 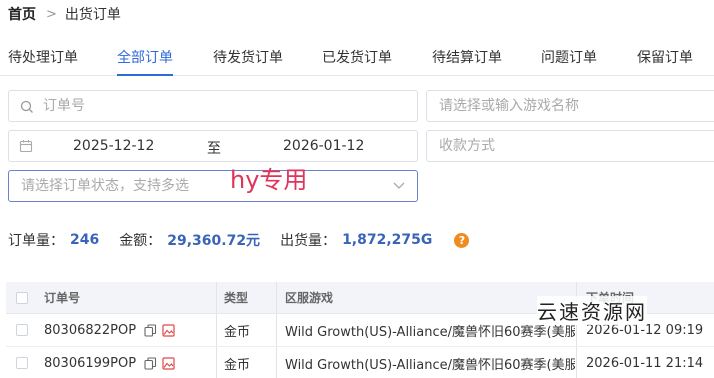 I want to click on select-all-checkbox, so click(x=22, y=297).